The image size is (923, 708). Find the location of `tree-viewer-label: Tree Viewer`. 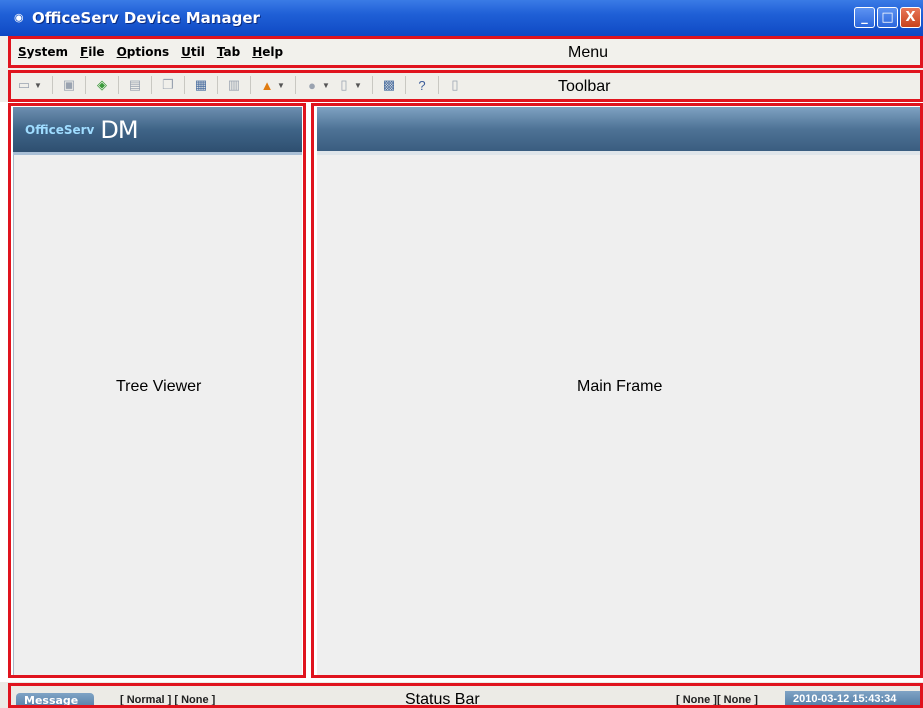

tree-viewer-label: Tree Viewer is located at coordinates (159, 386).